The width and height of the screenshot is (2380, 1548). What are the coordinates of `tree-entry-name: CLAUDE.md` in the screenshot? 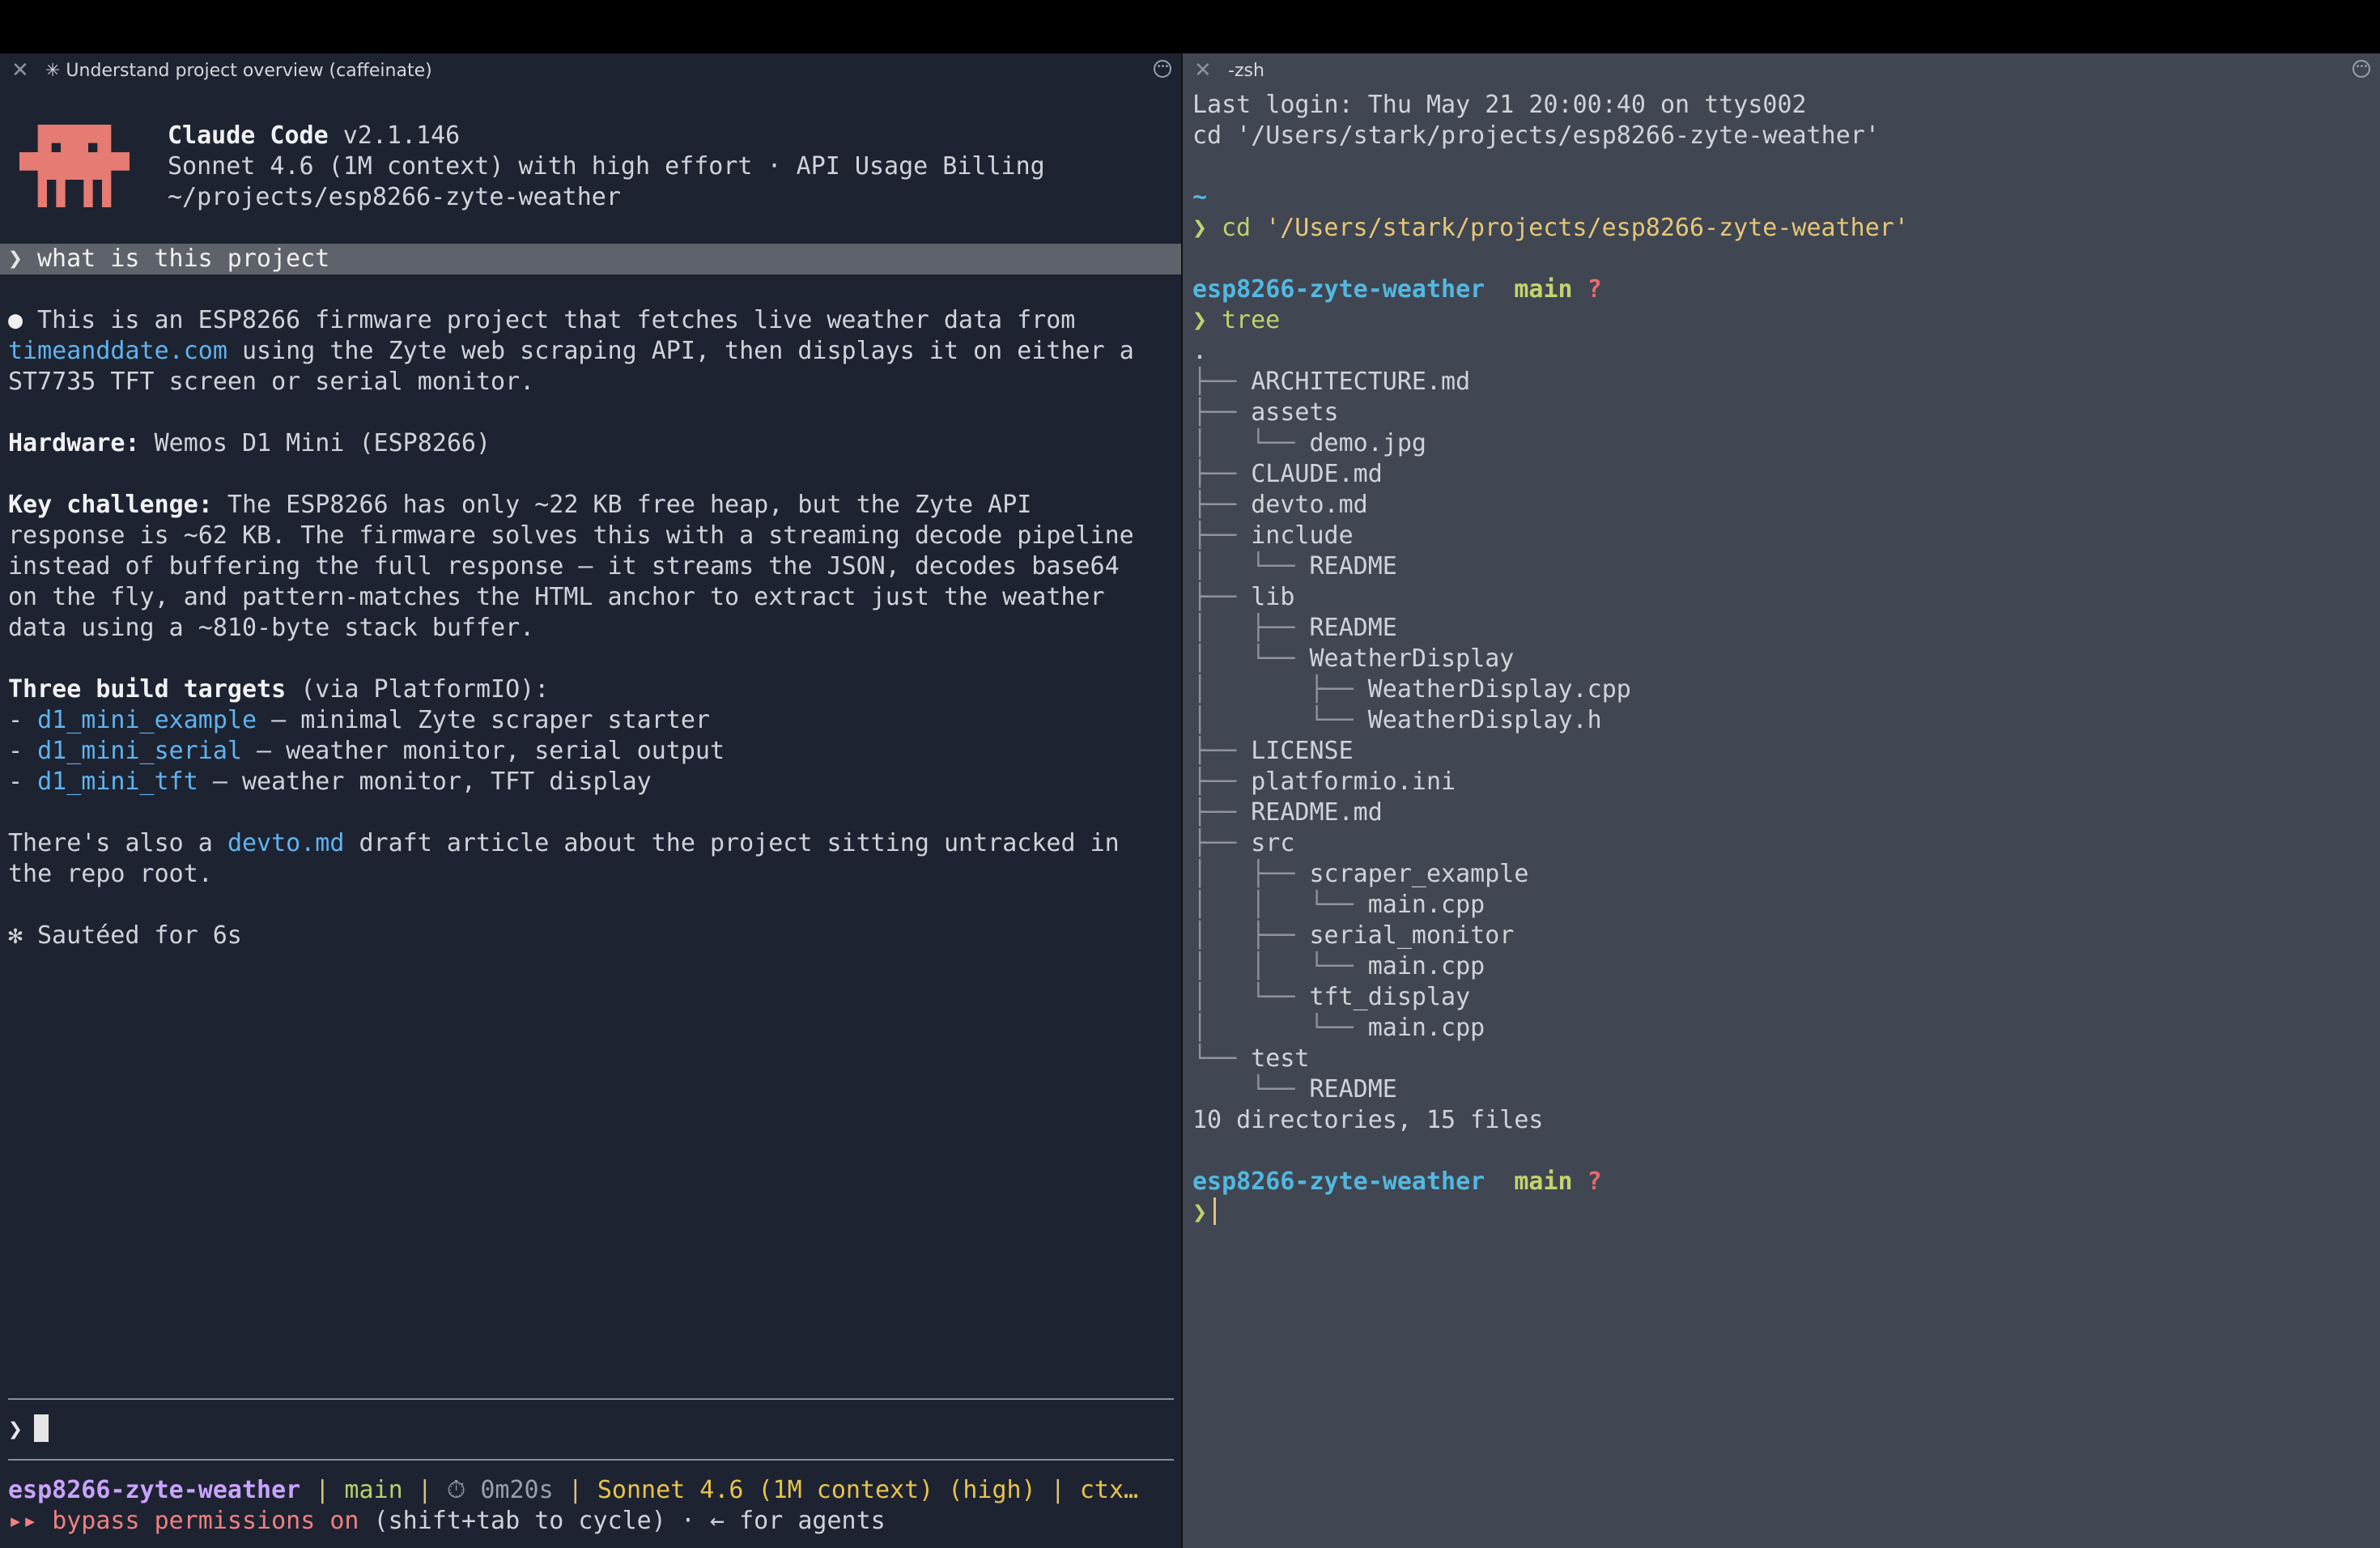 It's located at (1317, 474).